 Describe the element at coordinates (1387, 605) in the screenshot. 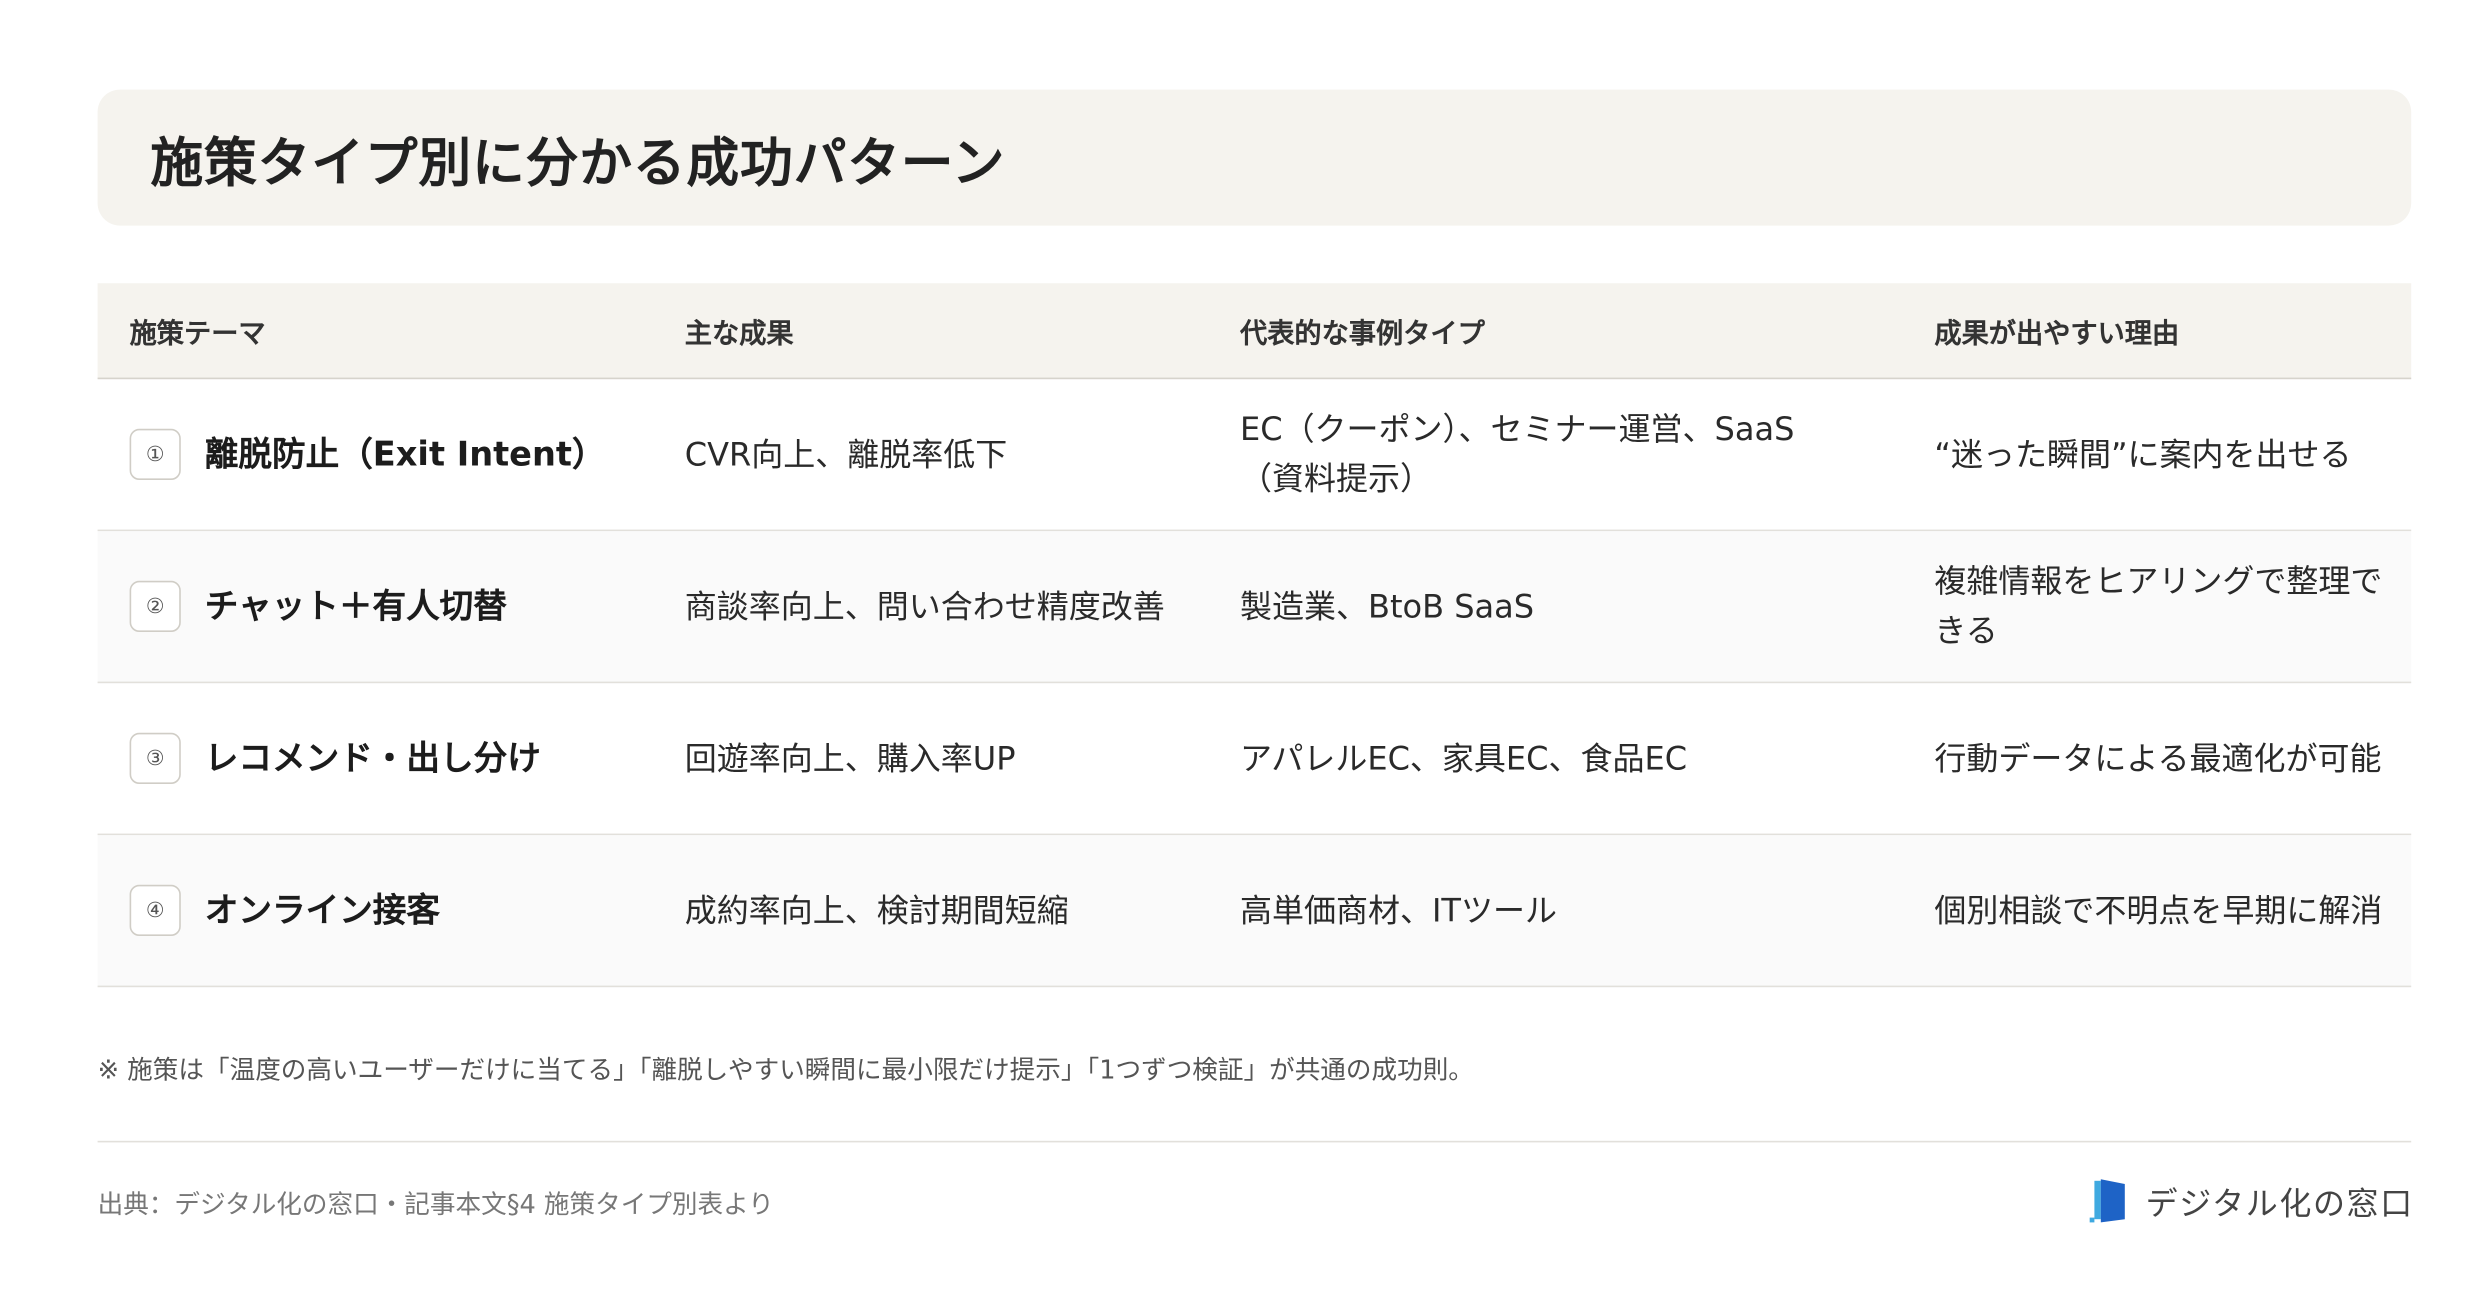

I see `cases-cell: 製造業、BtoB SaaS` at that location.